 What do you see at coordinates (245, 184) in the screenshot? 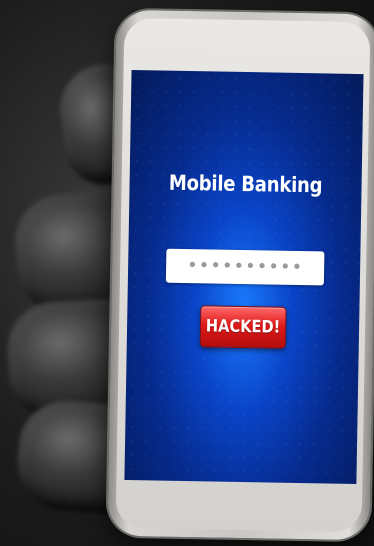
I see `app-title: Mobile Banking` at bounding box center [245, 184].